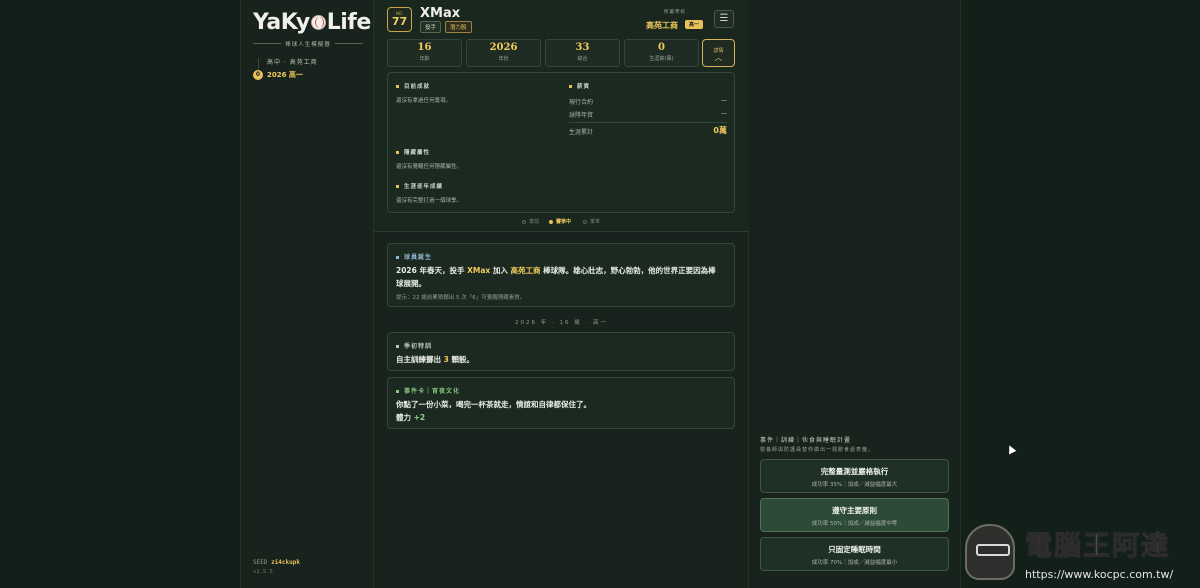 The image size is (1200, 588). What do you see at coordinates (579, 86) in the screenshot?
I see `salary-title: 薪資` at bounding box center [579, 86].